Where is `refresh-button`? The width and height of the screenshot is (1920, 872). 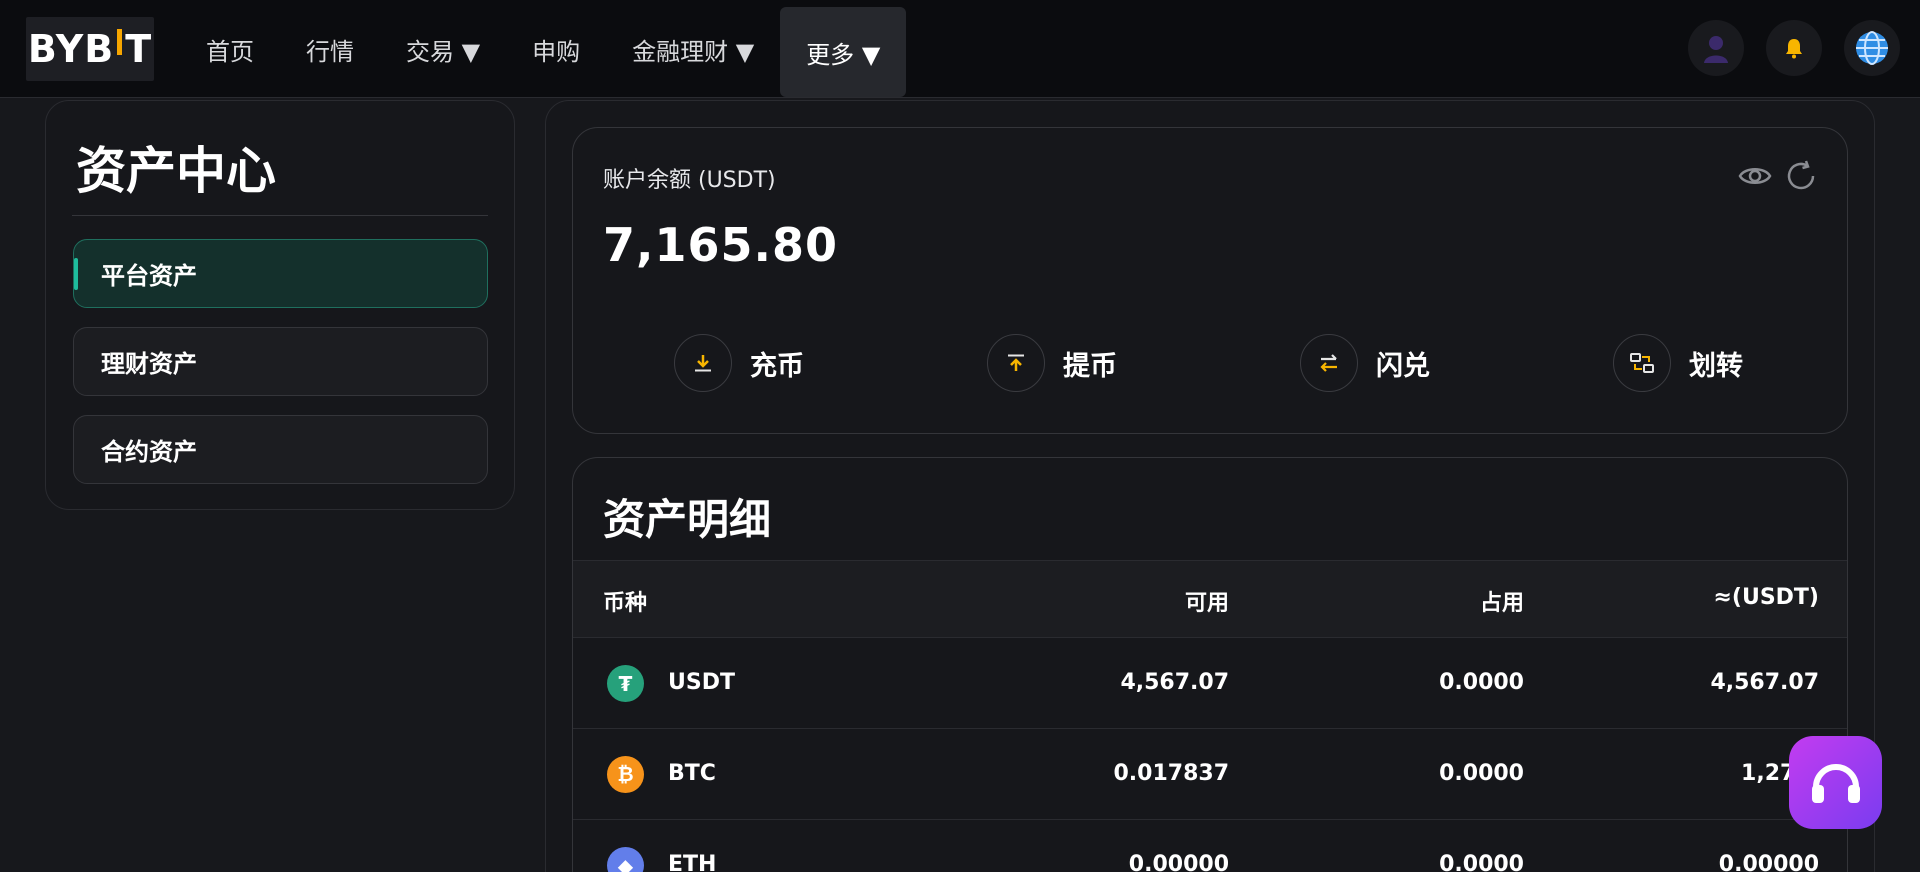 refresh-button is located at coordinates (1801, 176).